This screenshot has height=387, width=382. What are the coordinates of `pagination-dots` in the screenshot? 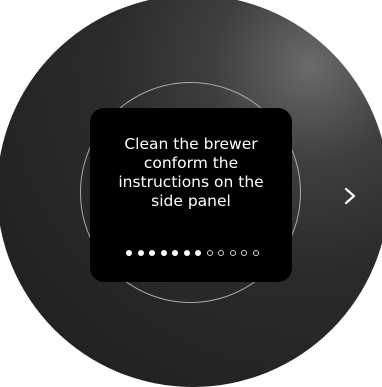 It's located at (192, 253).